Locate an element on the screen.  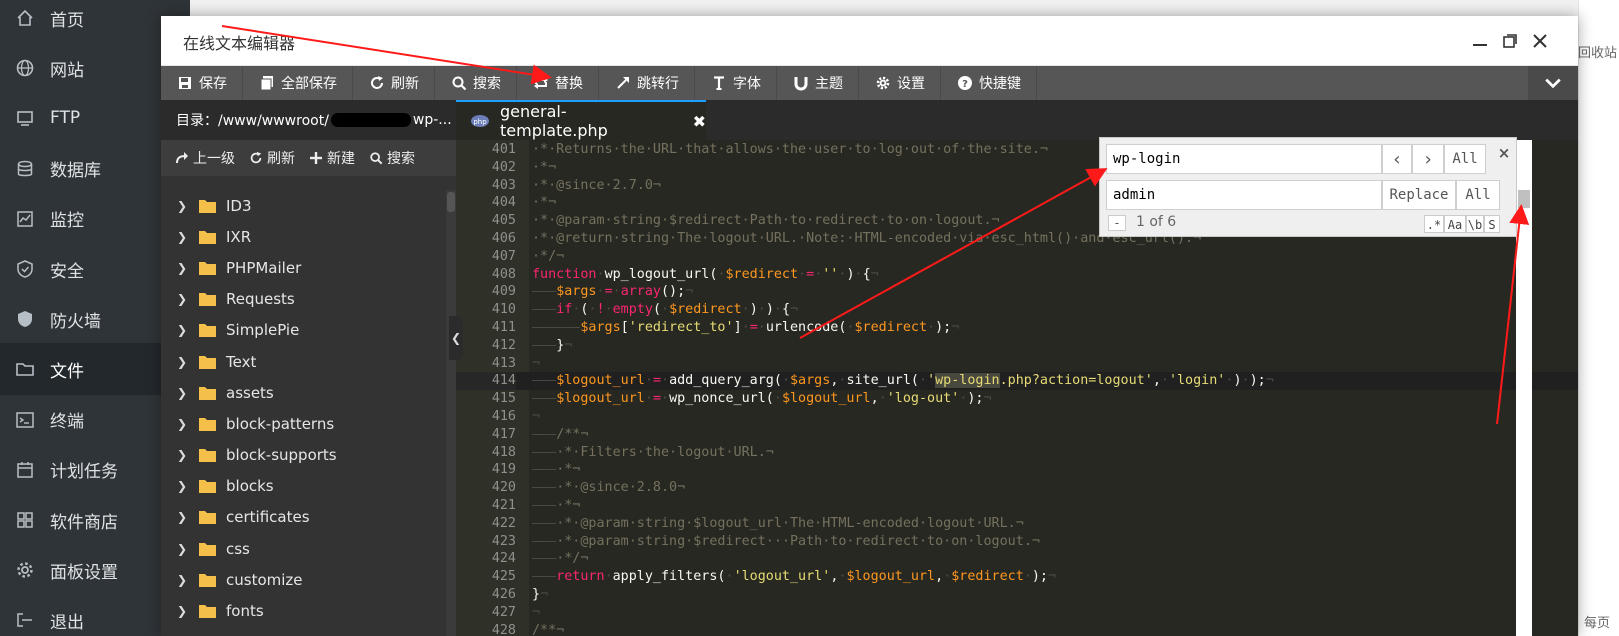
folder-item: ❯ ID3 is located at coordinates (303, 205).